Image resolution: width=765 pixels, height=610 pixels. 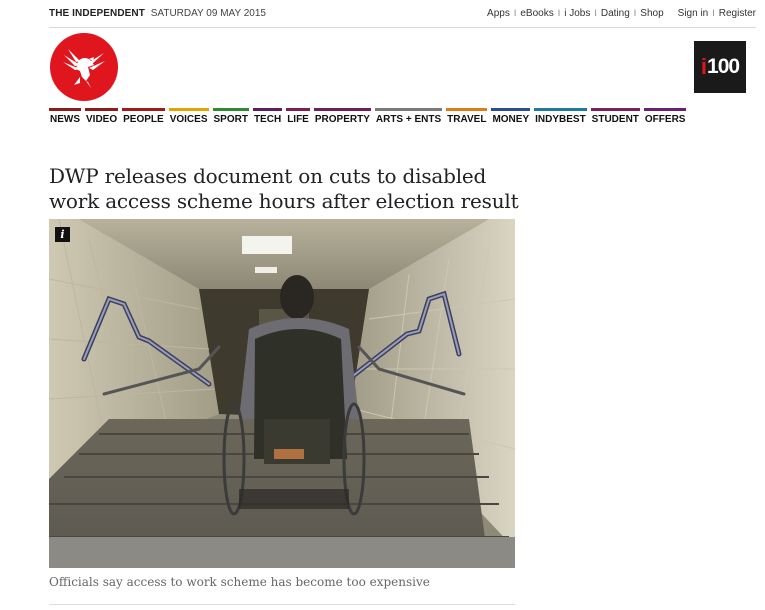 What do you see at coordinates (651, 13) in the screenshot?
I see `link-shop: Shop` at bounding box center [651, 13].